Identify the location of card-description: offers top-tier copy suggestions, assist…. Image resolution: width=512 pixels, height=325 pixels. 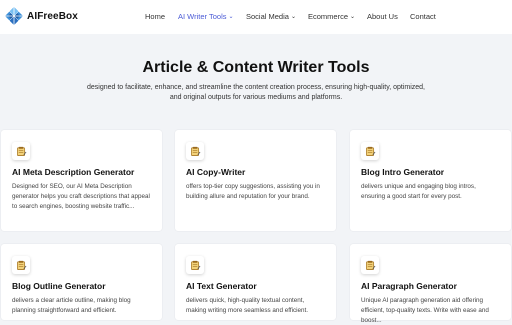
(253, 191).